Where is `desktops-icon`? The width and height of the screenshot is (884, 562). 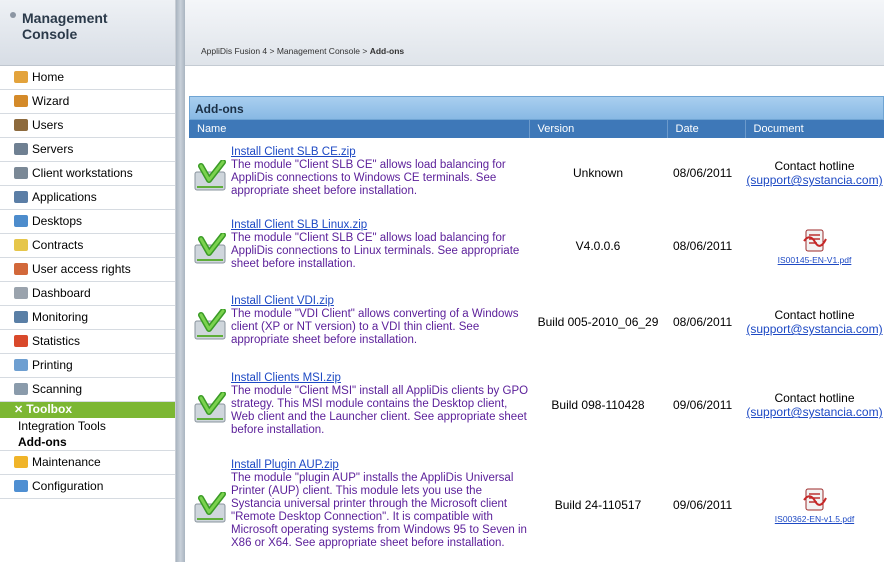 desktops-icon is located at coordinates (21, 220).